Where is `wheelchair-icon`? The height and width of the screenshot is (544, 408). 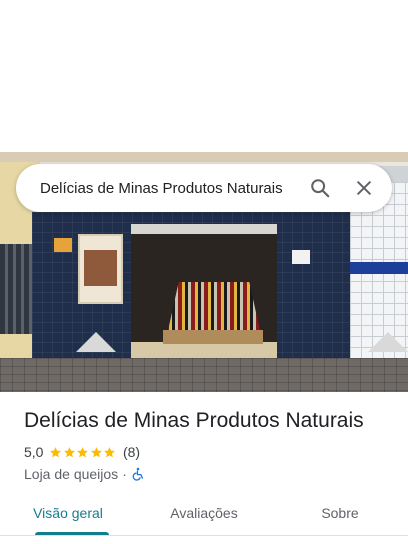 wheelchair-icon is located at coordinates (137, 474).